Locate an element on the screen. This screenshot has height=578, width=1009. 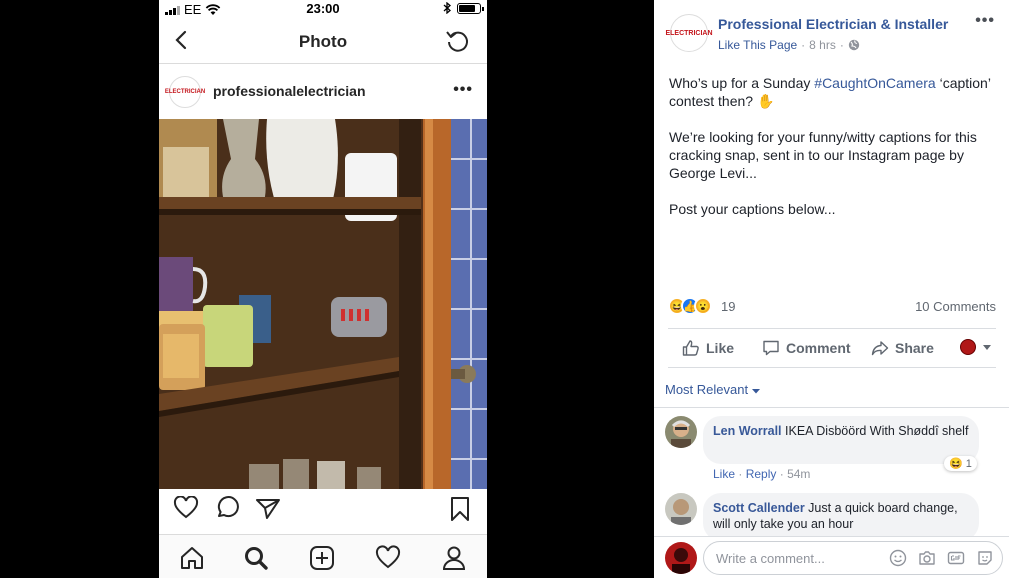
ig-navigation-bar: Photo is located at coordinates (323, 41).